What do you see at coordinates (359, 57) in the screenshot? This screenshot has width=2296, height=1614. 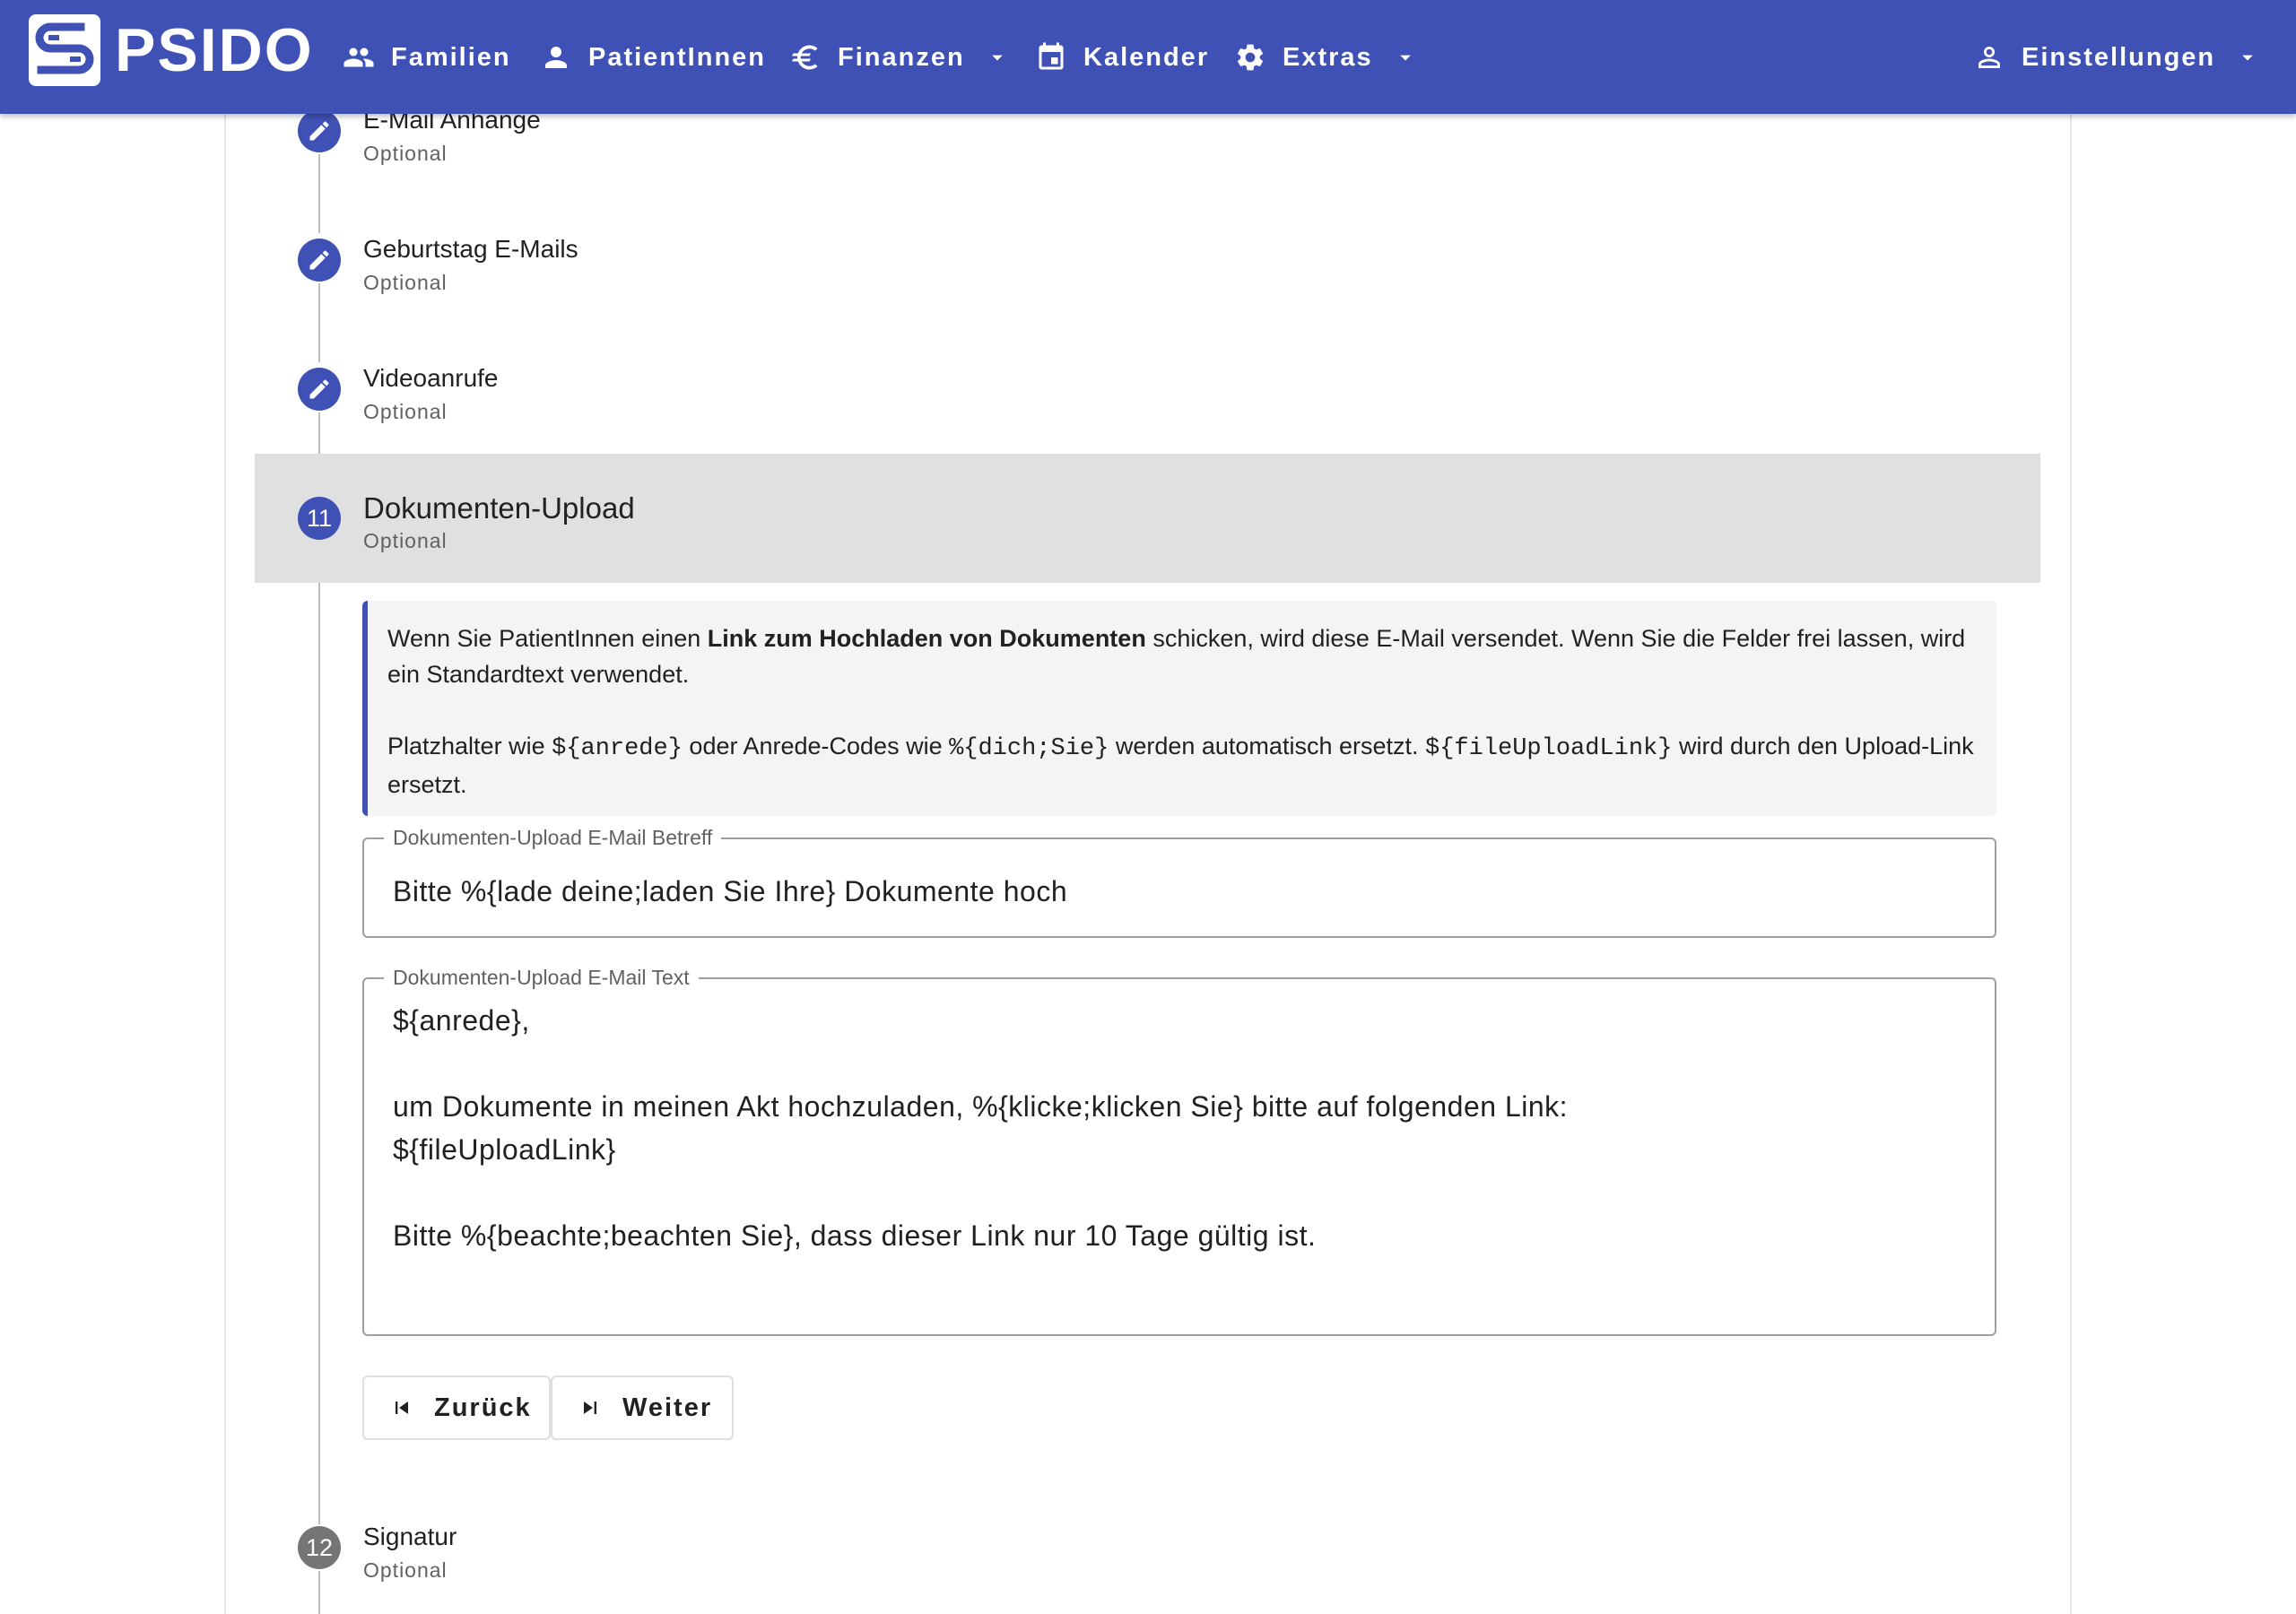 I see `people-icon` at bounding box center [359, 57].